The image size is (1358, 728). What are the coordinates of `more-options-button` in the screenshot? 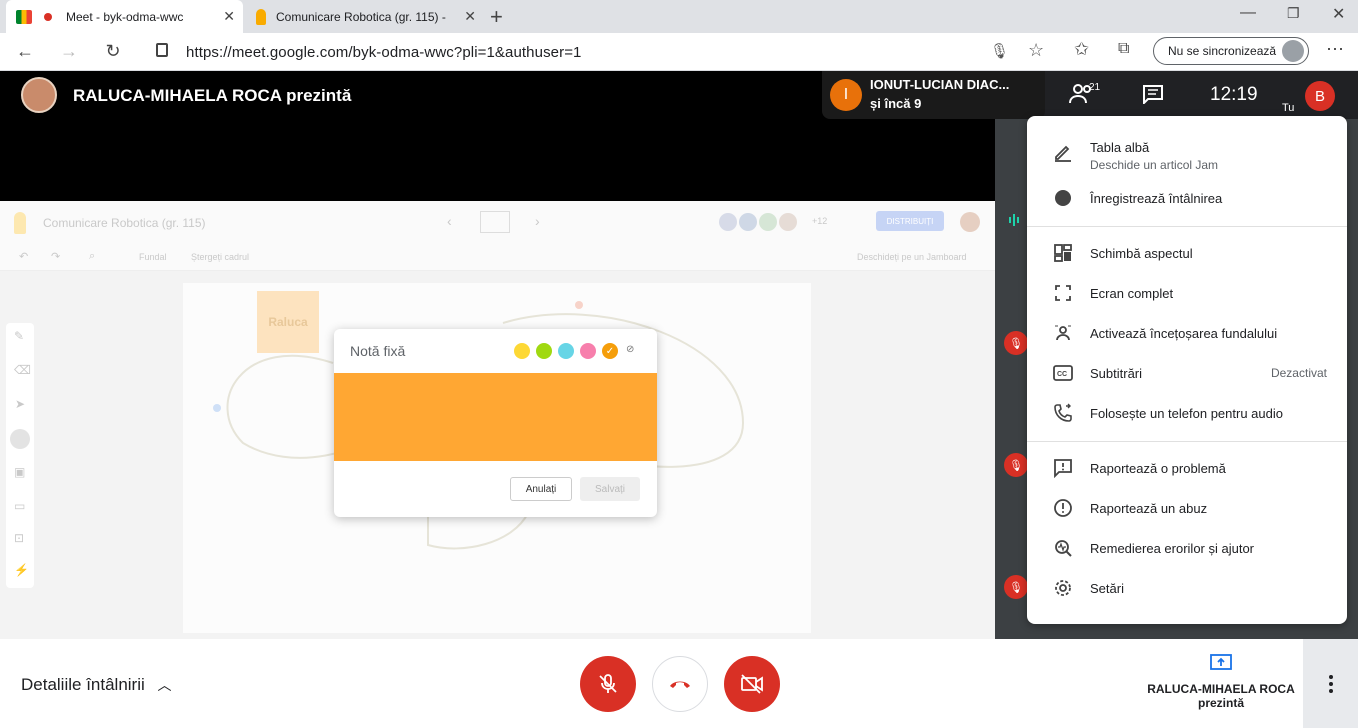 It's located at (1330, 683).